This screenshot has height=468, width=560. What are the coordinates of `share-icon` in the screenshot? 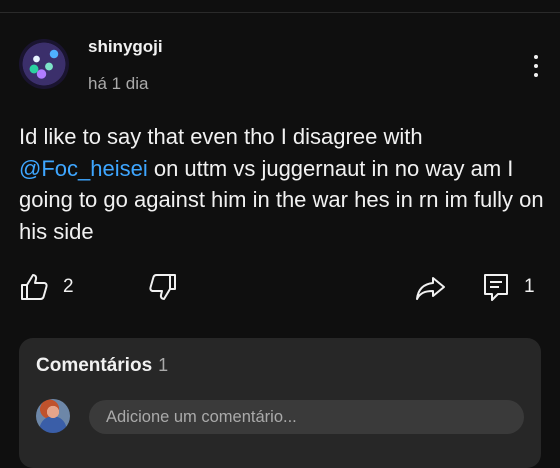 It's located at (430, 288).